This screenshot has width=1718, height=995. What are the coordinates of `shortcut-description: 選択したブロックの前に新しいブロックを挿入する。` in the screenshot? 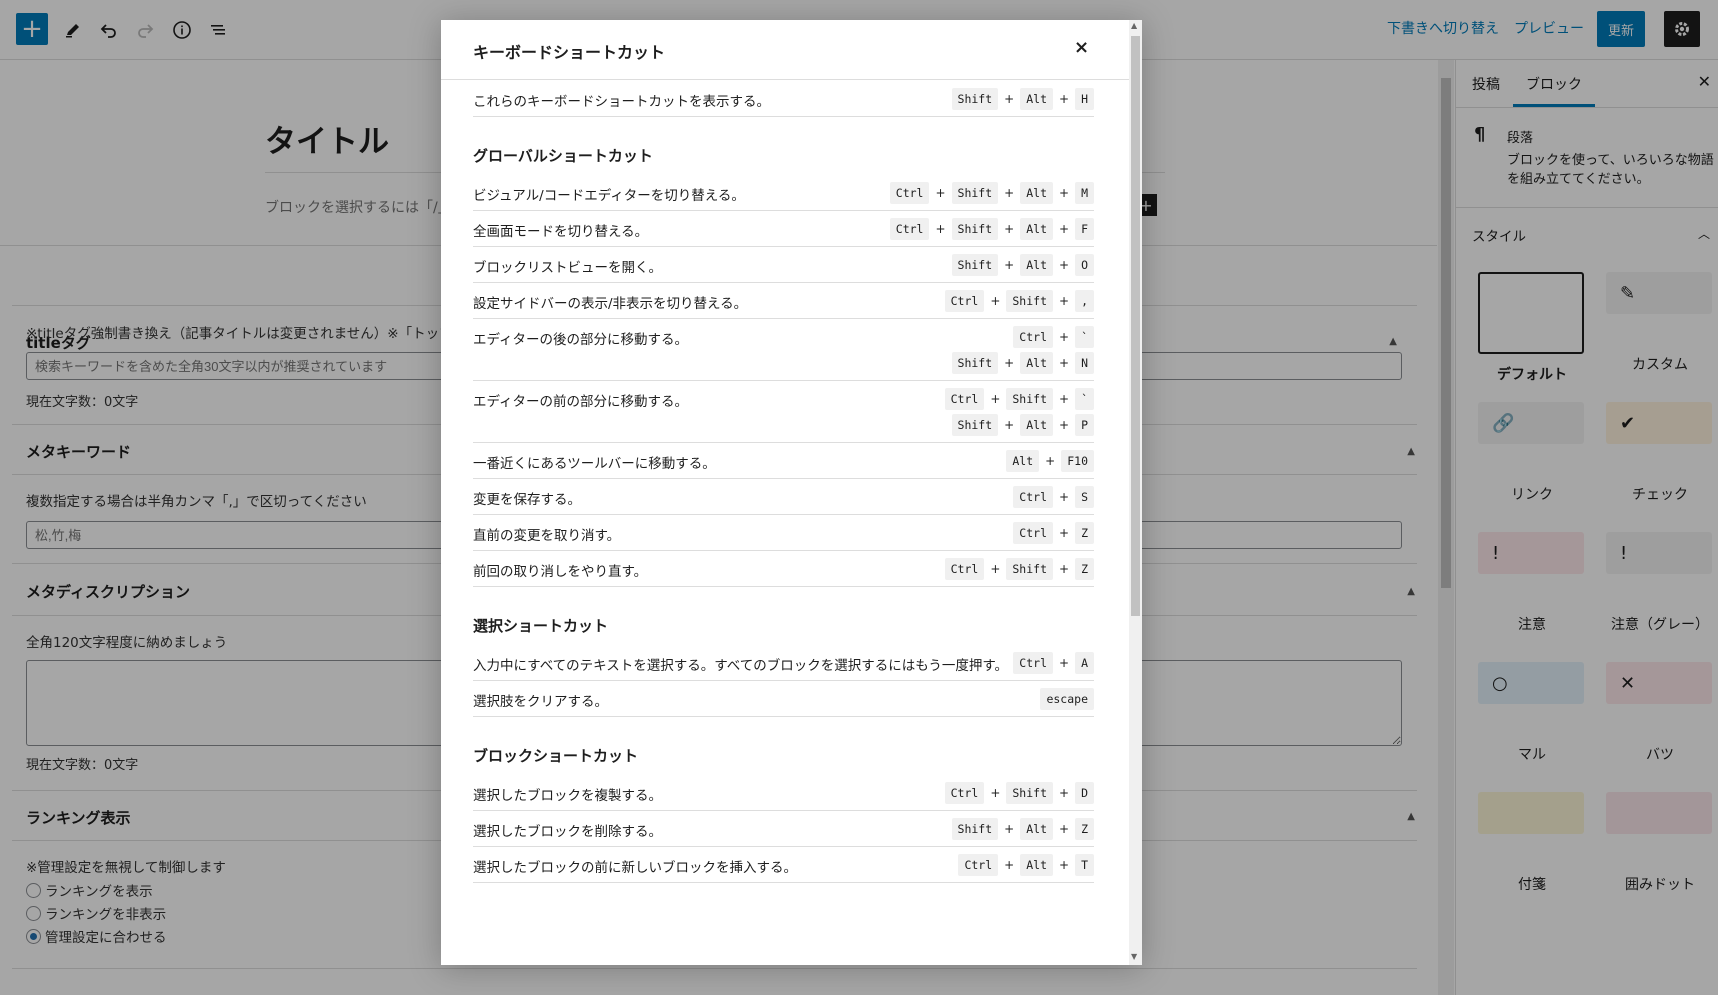 It's located at (635, 868).